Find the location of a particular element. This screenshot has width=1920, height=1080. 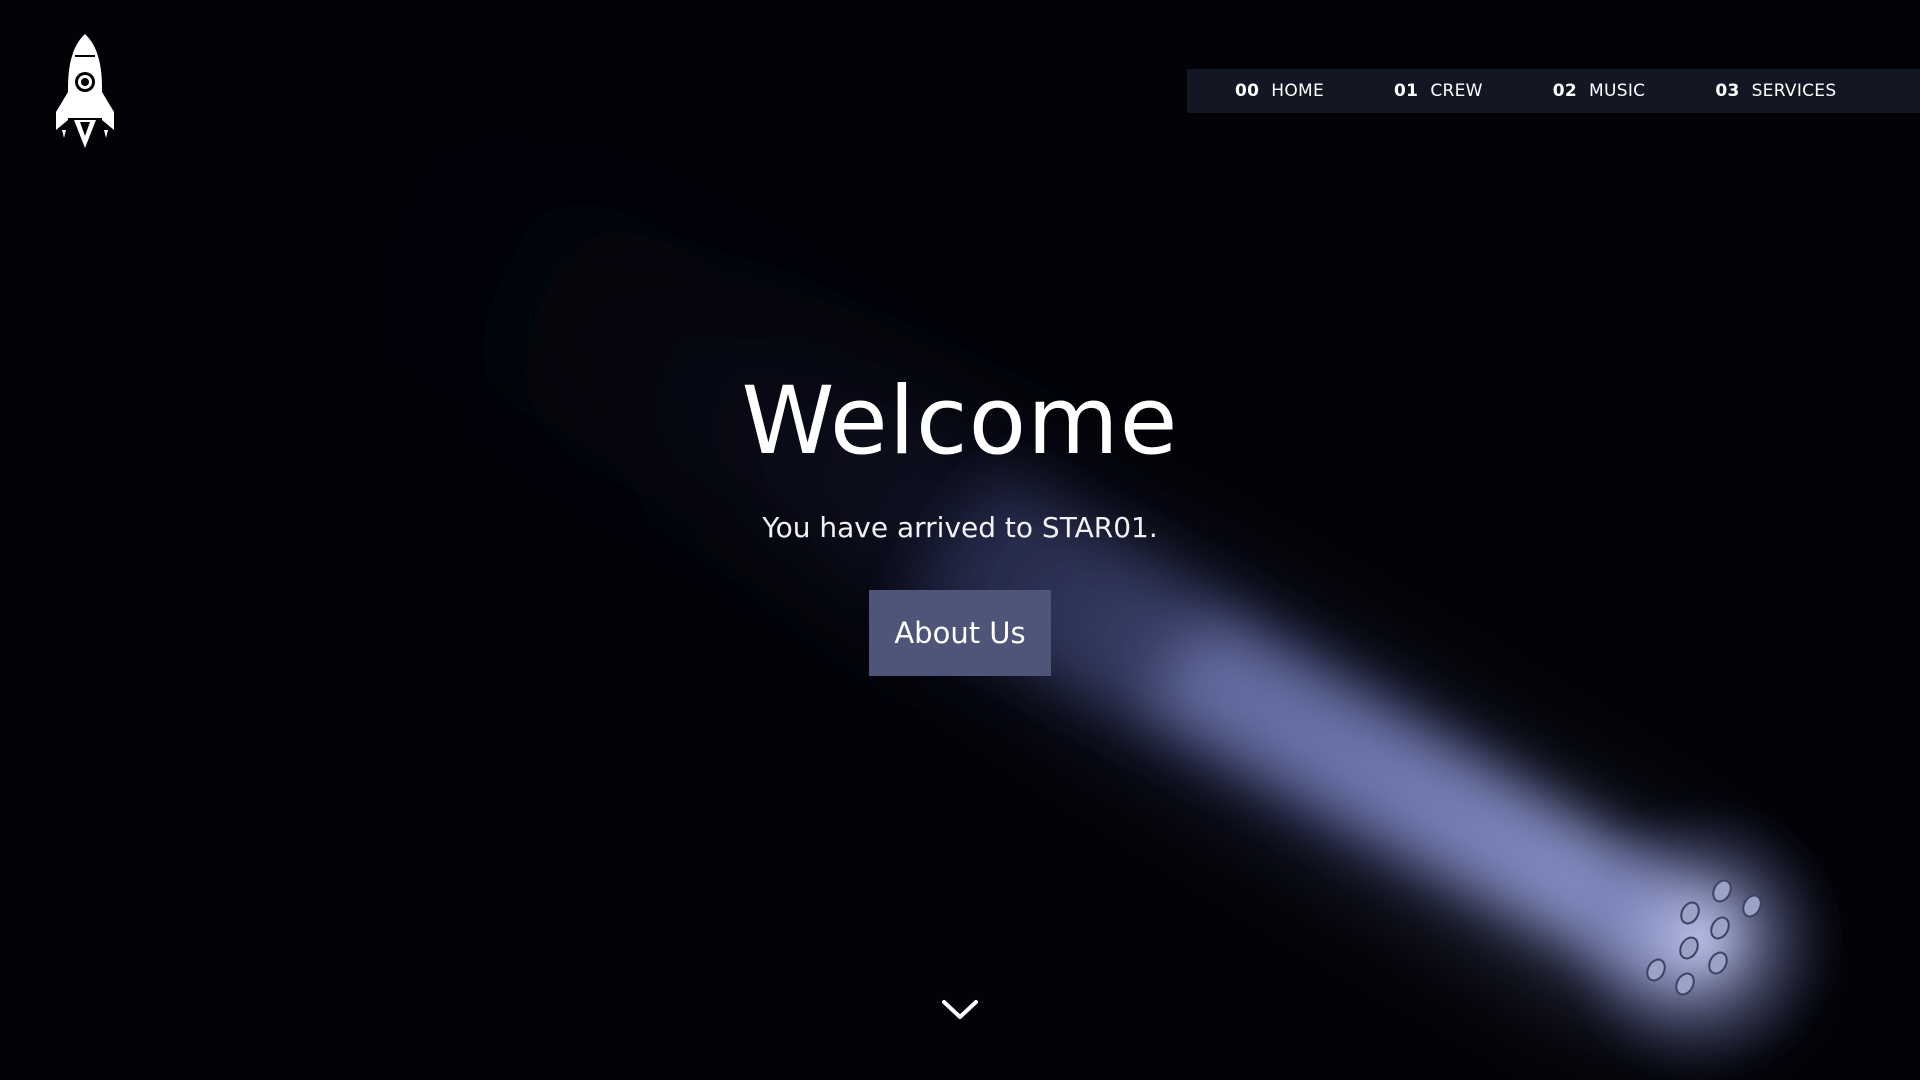

nav-item-label: CREW is located at coordinates (1456, 91).